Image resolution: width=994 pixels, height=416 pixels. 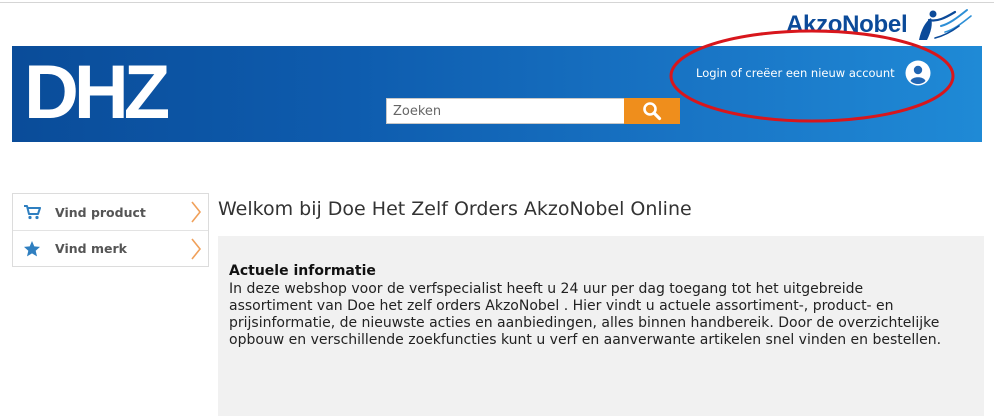 I want to click on search-bar, so click(x=533, y=111).